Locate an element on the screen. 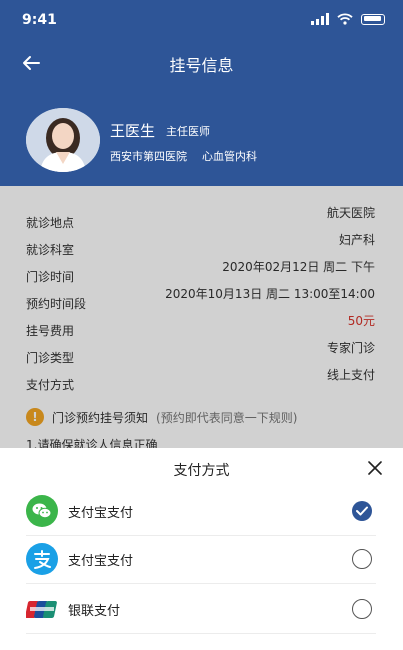 Image resolution: width=403 pixels, height=650 pixels. wechat-icon is located at coordinates (42, 511).